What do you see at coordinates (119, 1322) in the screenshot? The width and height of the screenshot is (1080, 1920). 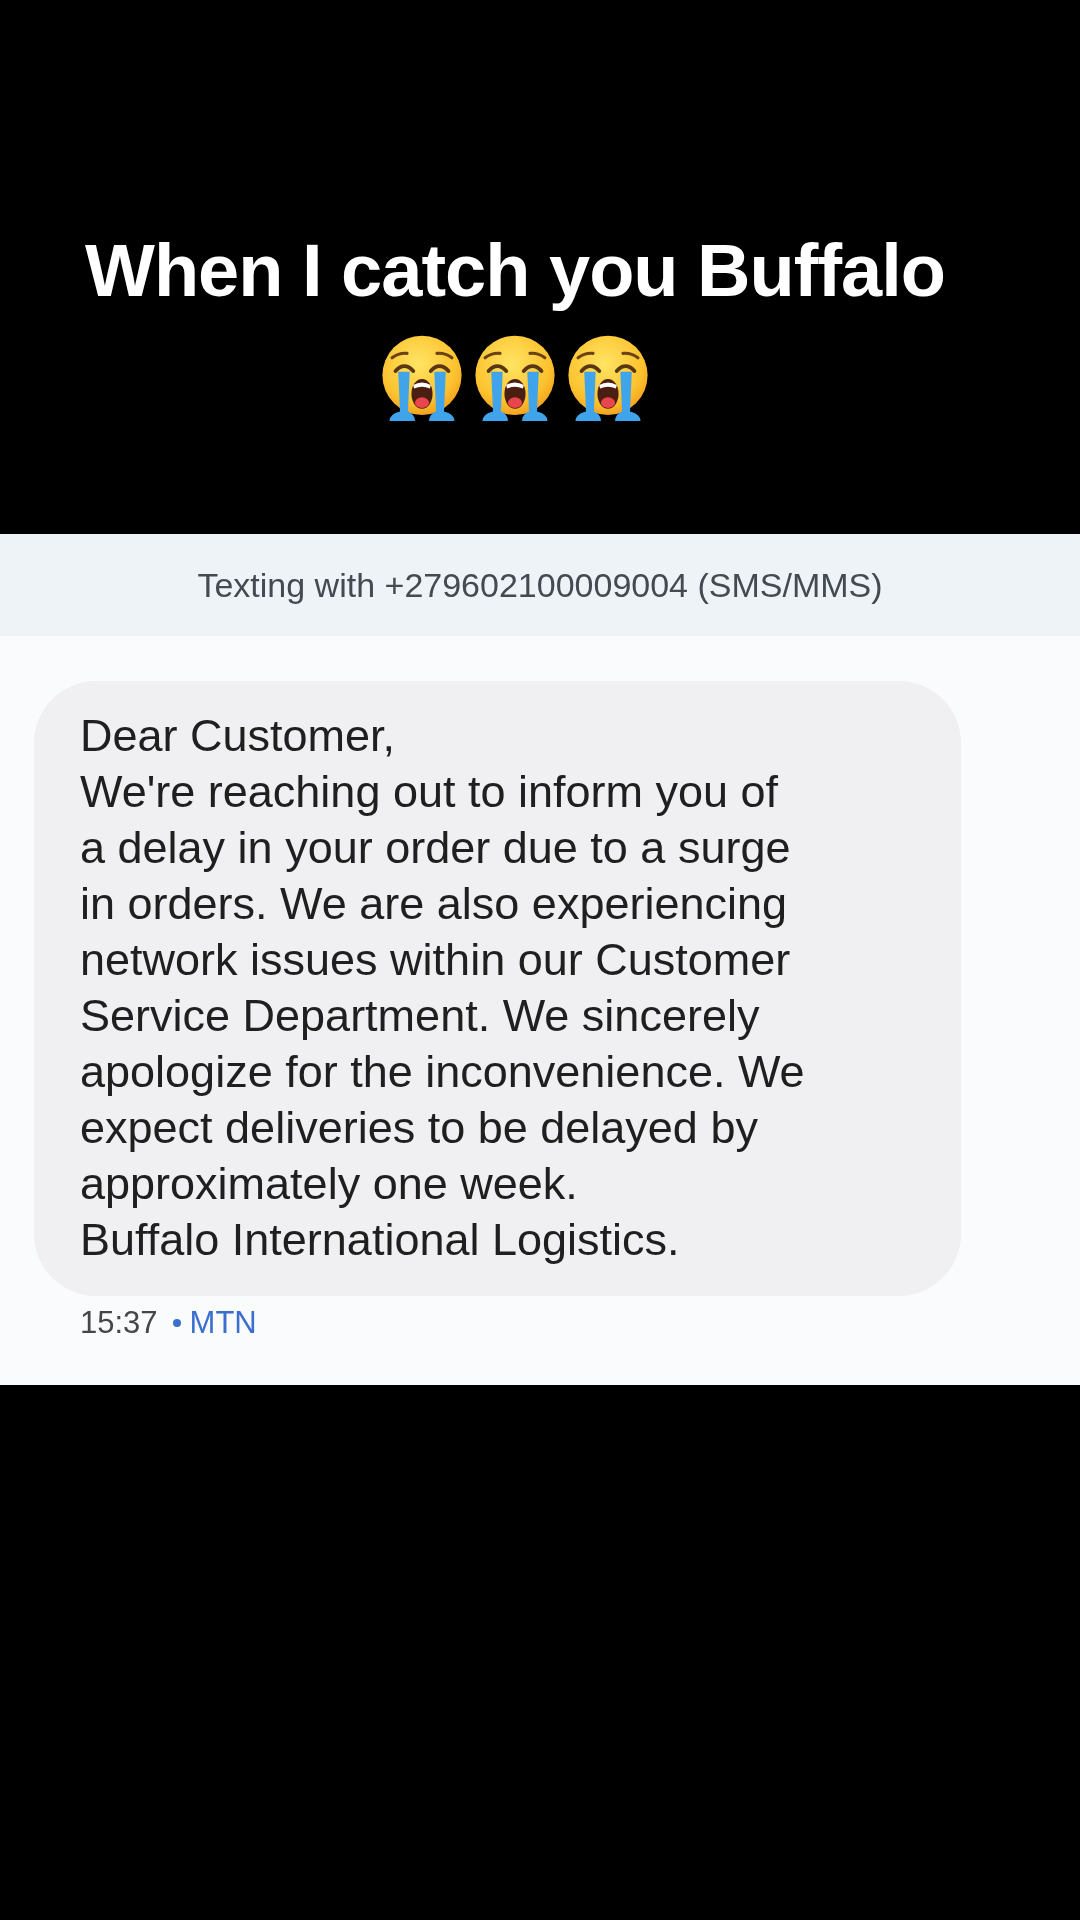 I see `message-time: 15:37` at bounding box center [119, 1322].